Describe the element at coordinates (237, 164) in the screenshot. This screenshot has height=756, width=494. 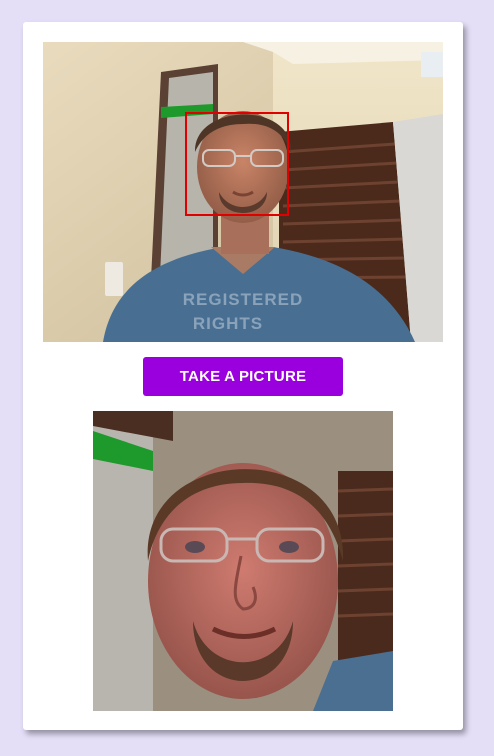
I see `face-detection-box` at that location.